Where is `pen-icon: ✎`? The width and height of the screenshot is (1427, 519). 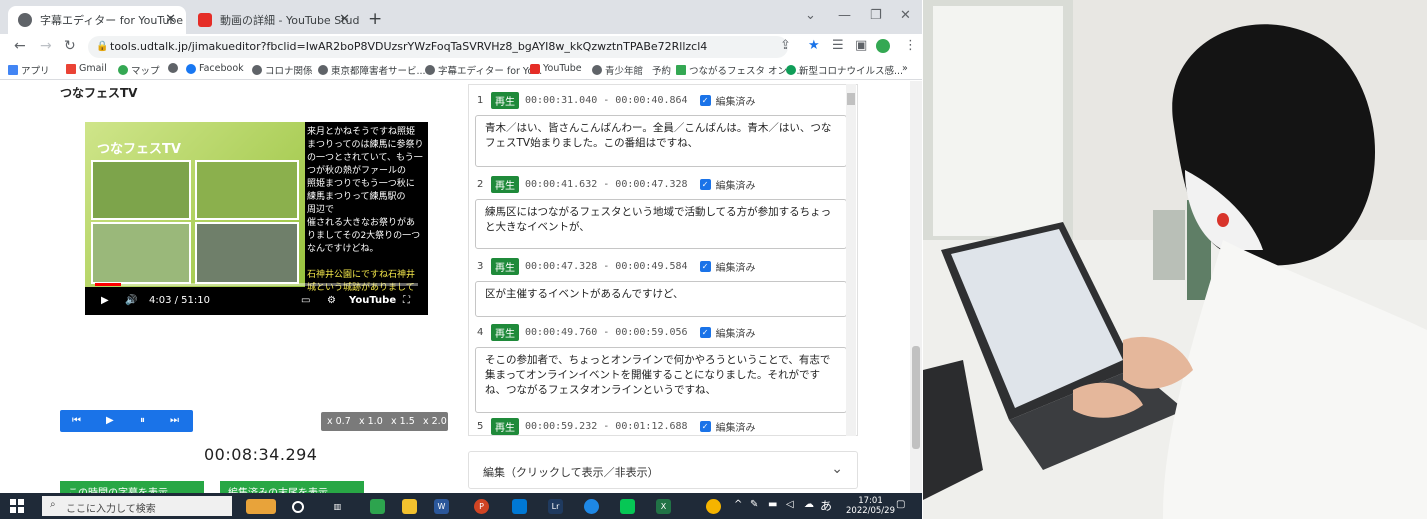 pen-icon: ✎ is located at coordinates (754, 504).